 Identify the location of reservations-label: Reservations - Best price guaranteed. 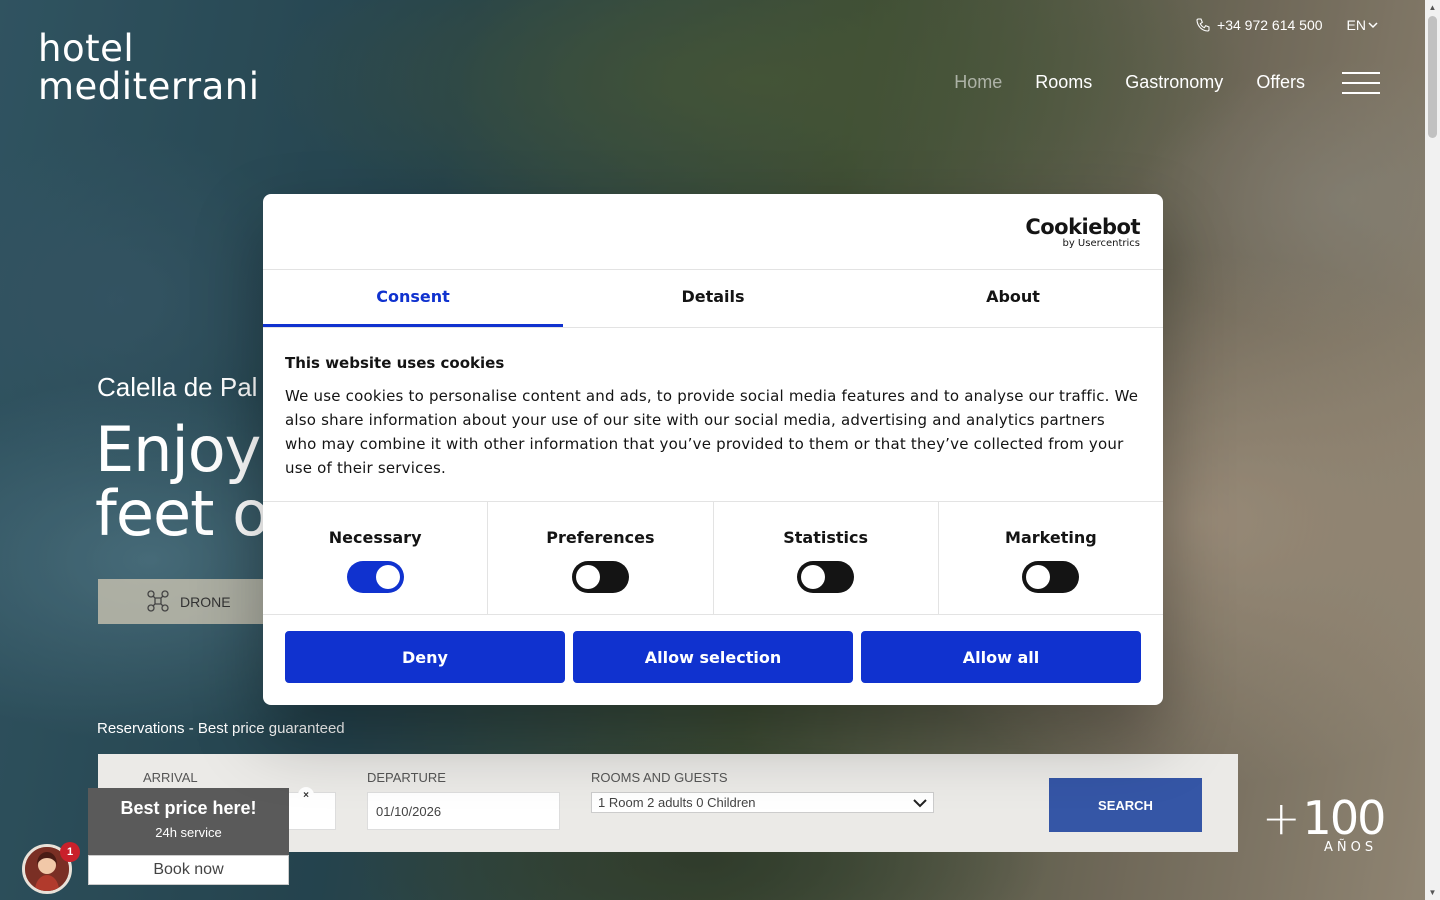
(221, 728).